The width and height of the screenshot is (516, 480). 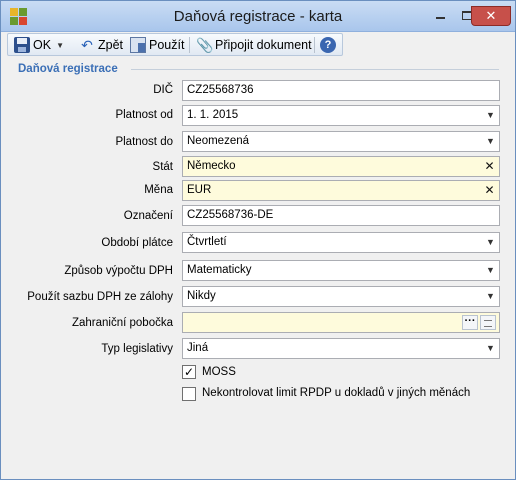 I want to click on dic-input: CZ25568736, so click(x=341, y=90).